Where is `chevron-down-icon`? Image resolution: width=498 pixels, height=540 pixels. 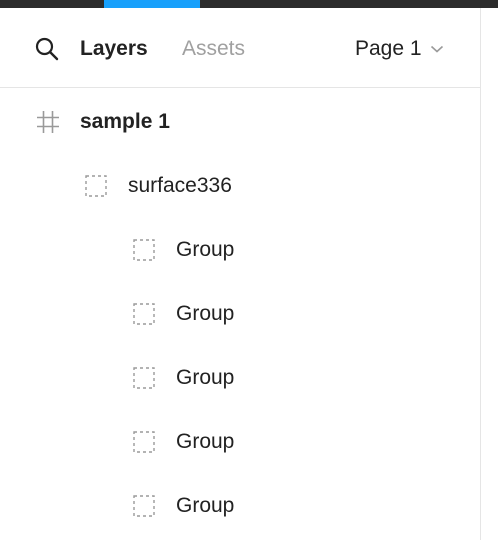 chevron-down-icon is located at coordinates (436, 49).